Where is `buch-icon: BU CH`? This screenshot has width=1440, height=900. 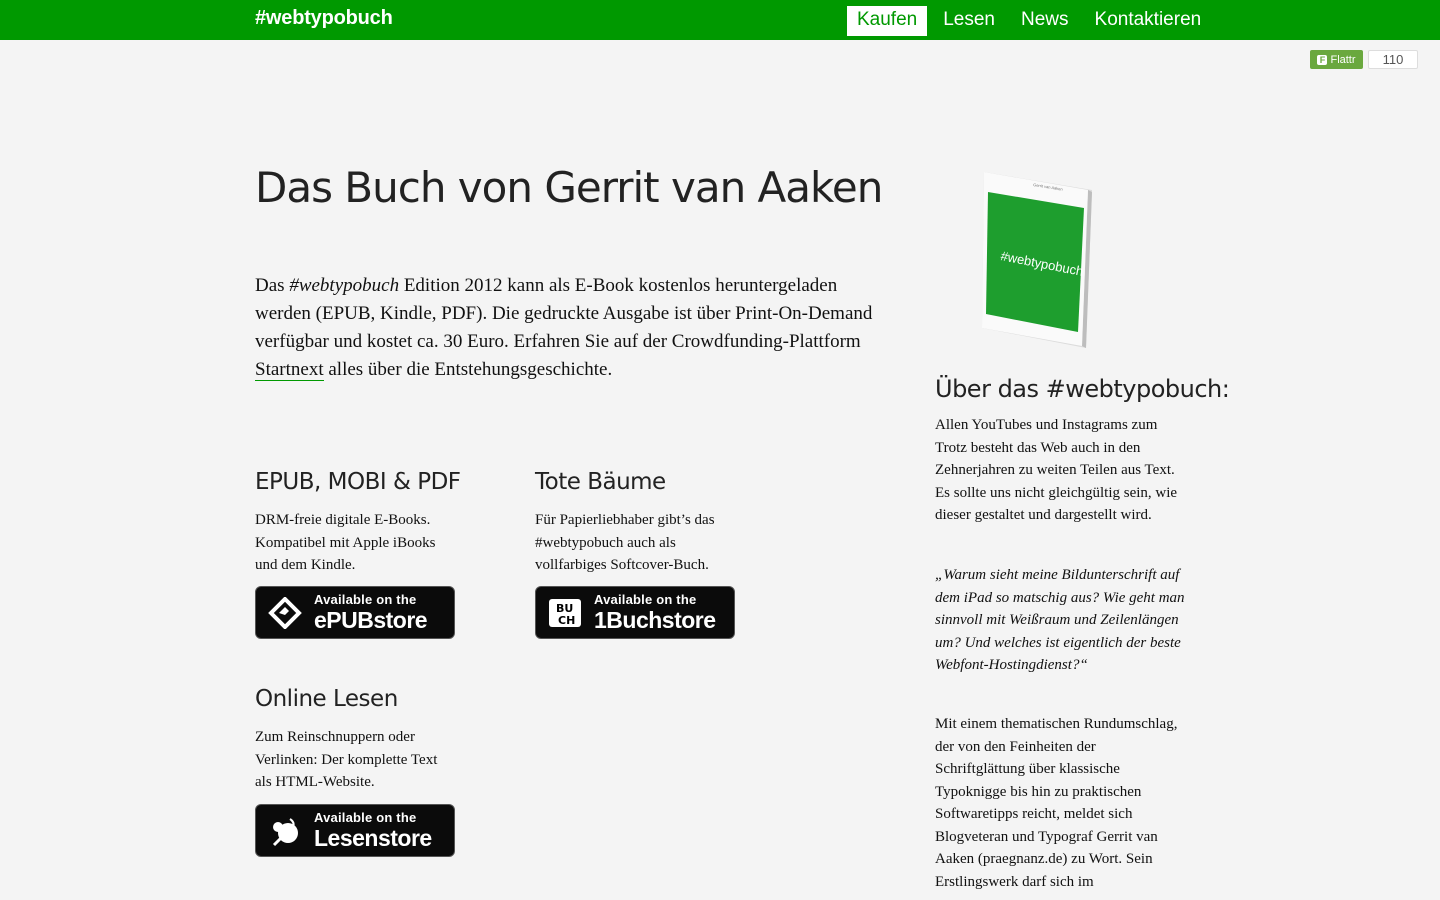
buch-icon: BU CH is located at coordinates (565, 613).